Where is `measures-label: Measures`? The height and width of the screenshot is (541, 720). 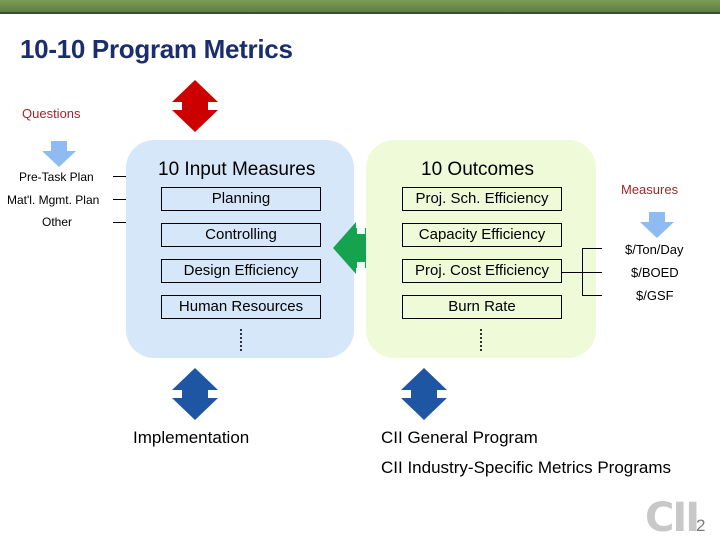 measures-label: Measures is located at coordinates (650, 189).